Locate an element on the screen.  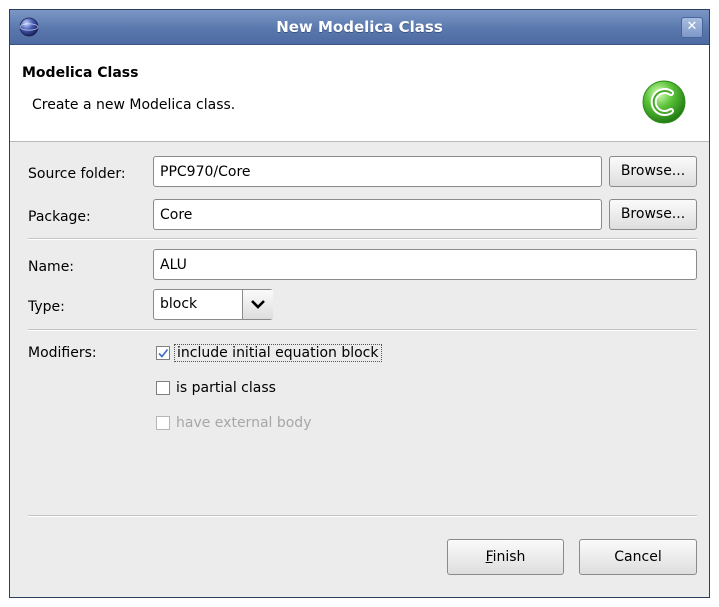
name-label: Name: is located at coordinates (51, 267).